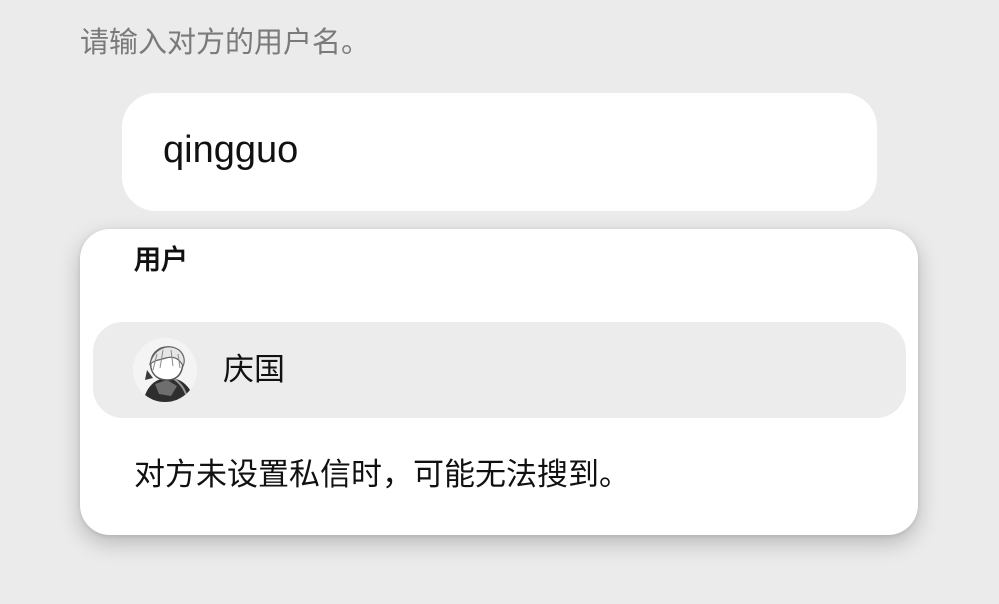  I want to click on users-section-title: 用户, so click(161, 260).